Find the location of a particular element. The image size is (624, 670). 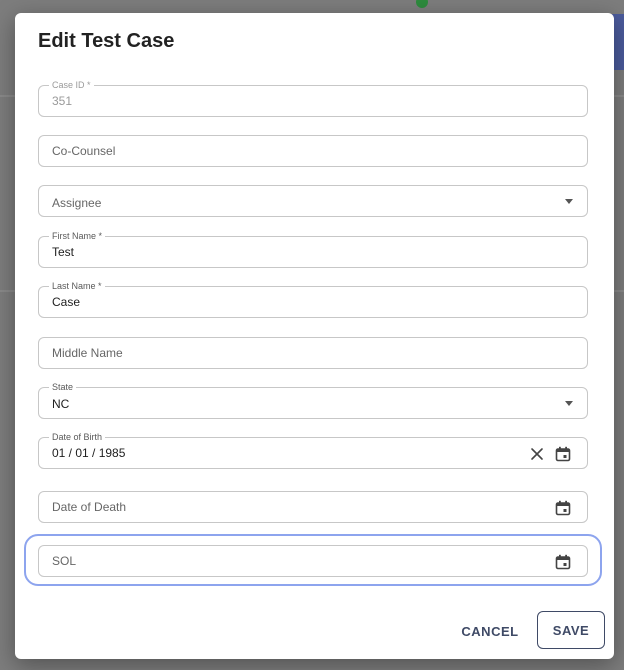

last-name-field: Last Name * is located at coordinates (313, 299).